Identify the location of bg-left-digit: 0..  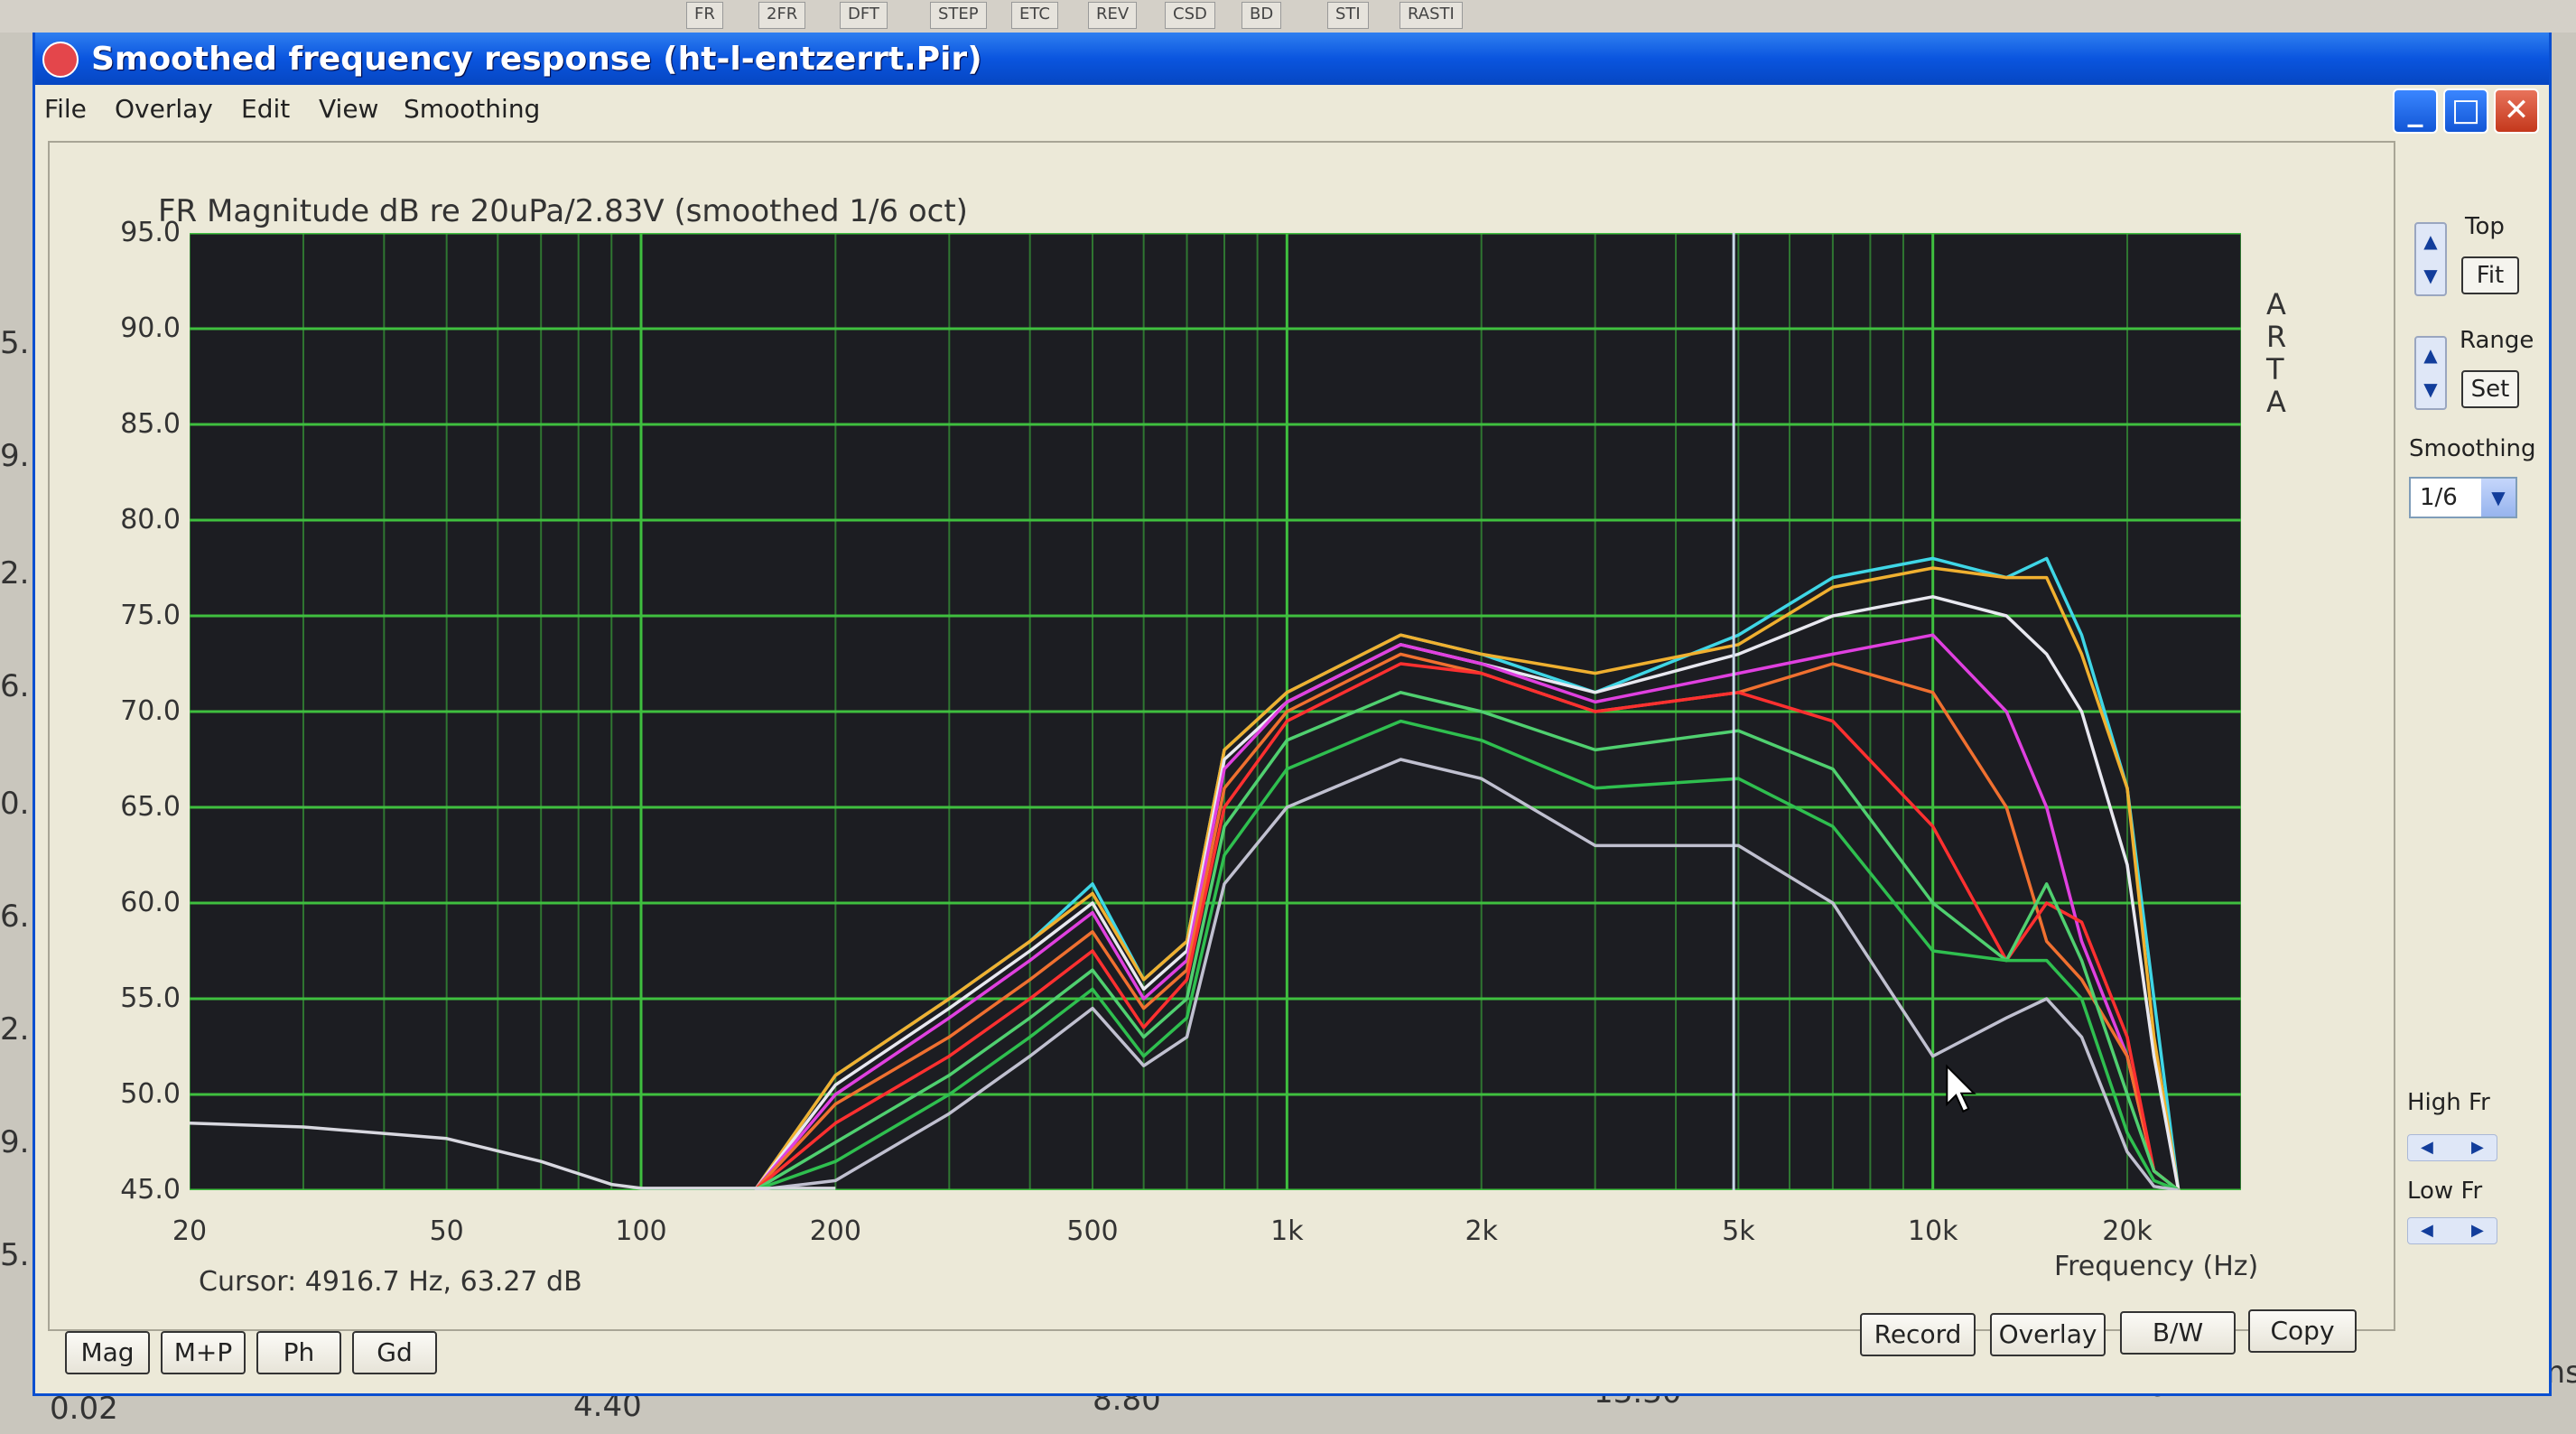
(15, 804).